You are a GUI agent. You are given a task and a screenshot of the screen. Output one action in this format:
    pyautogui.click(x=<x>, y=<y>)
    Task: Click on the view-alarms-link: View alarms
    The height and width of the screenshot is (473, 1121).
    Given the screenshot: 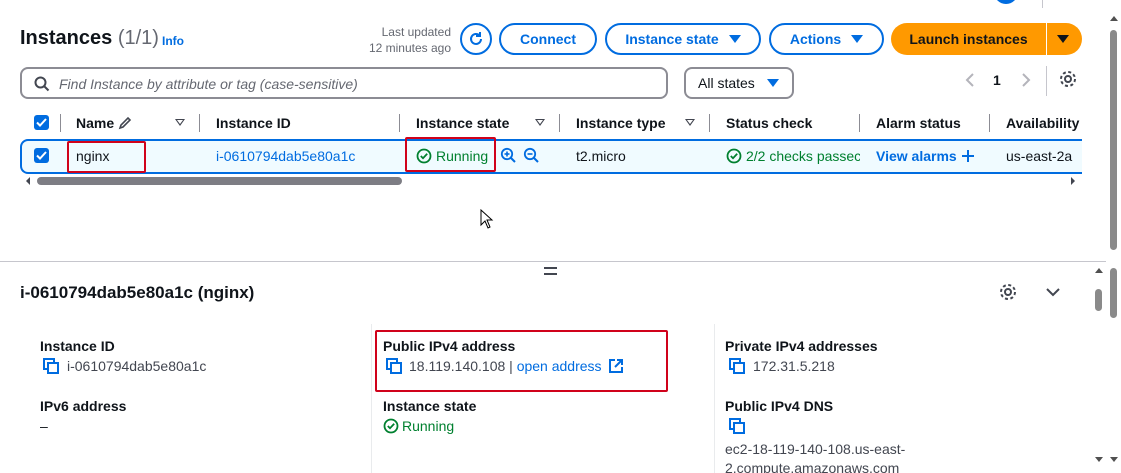 What is the action you would take?
    pyautogui.click(x=916, y=156)
    